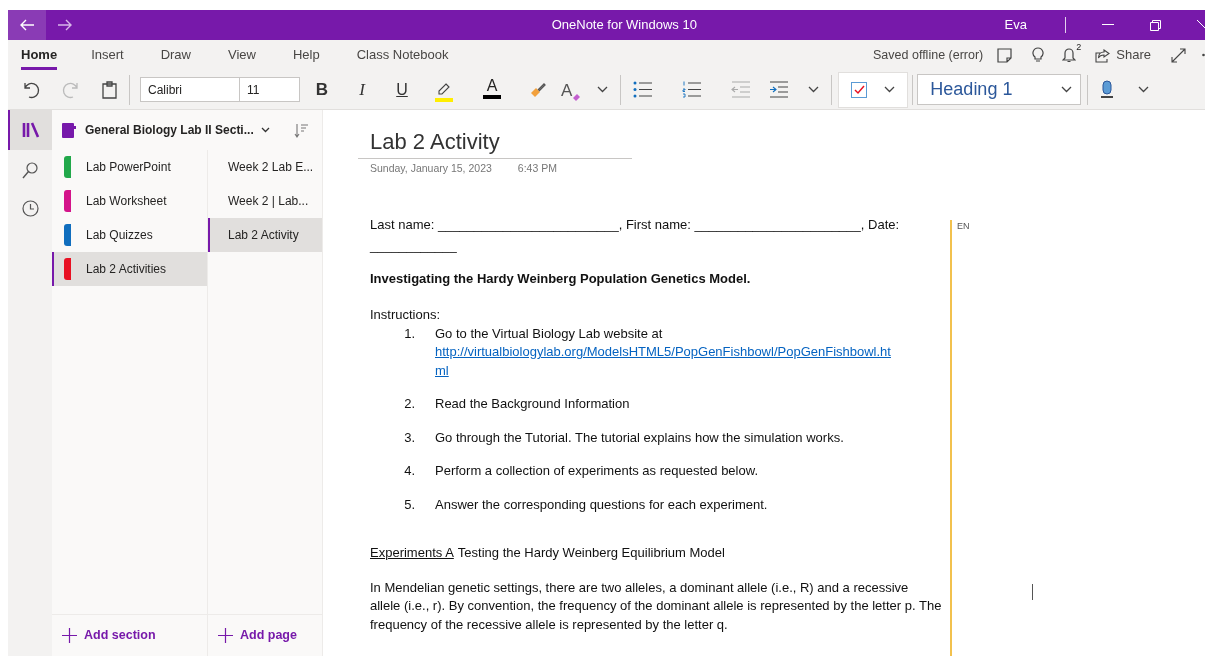  Describe the element at coordinates (322, 89) in the screenshot. I see `bold-button: B` at that location.